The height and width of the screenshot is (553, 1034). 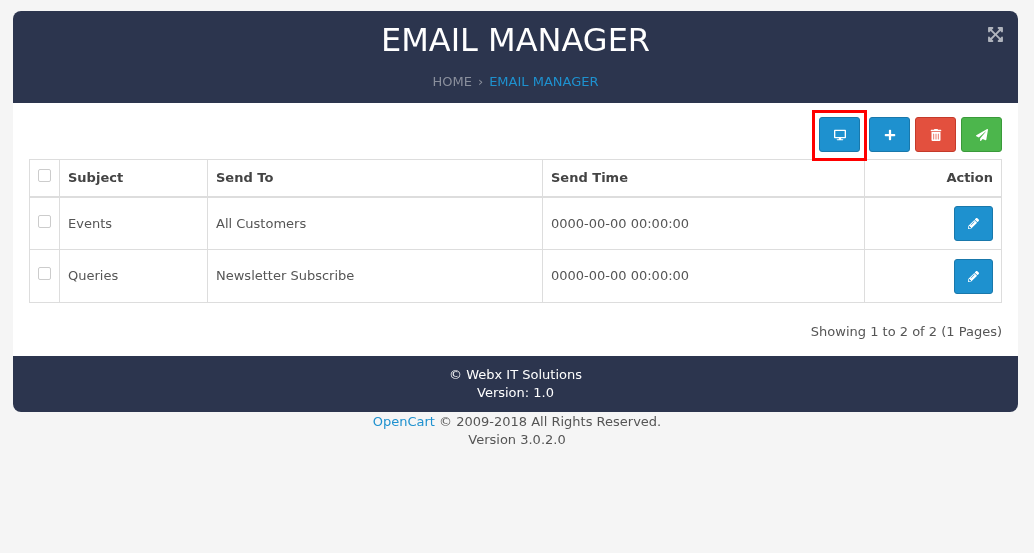 I want to click on company-text: © Webx IT Solutions, so click(x=515, y=374).